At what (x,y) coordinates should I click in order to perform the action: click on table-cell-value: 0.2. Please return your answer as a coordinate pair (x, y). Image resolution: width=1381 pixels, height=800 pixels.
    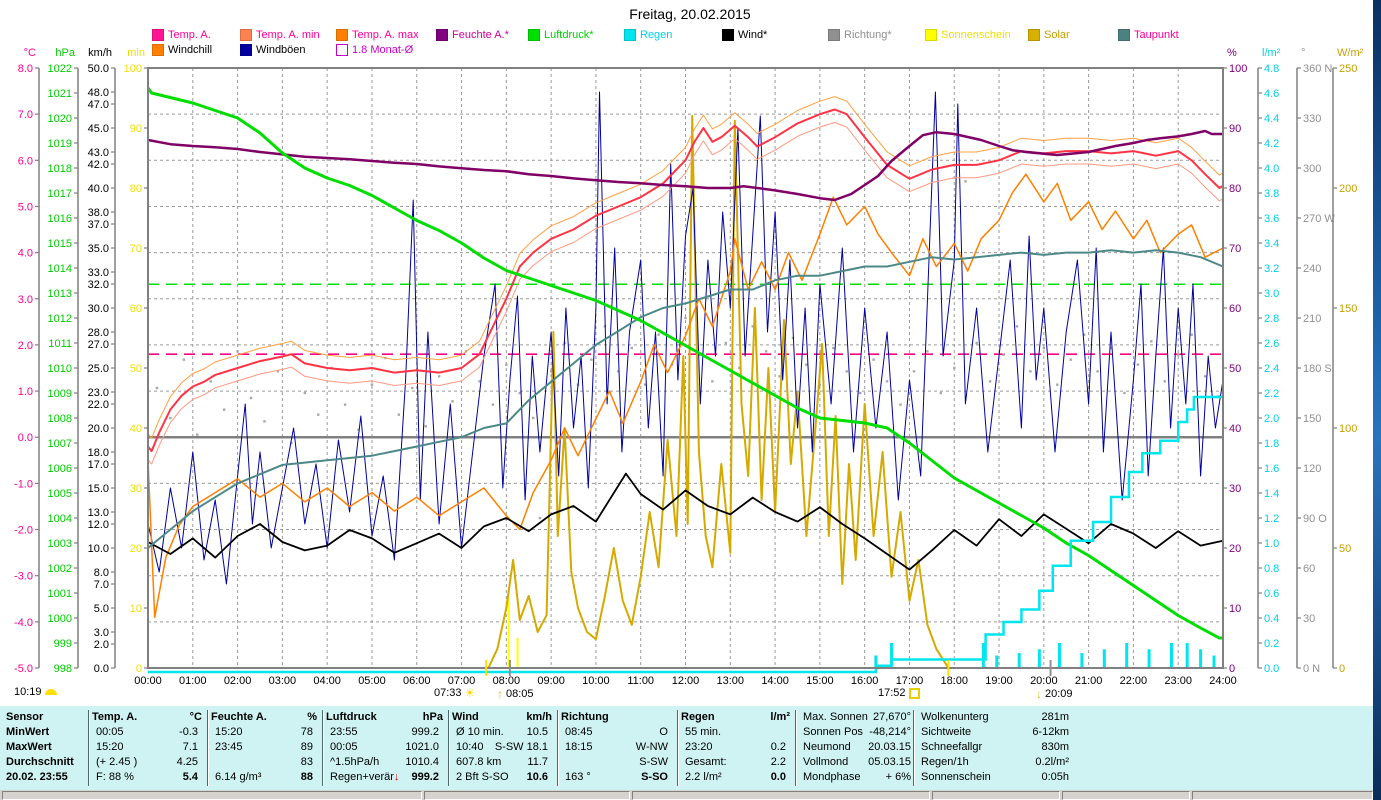
    Looking at the image, I should click on (778, 747).